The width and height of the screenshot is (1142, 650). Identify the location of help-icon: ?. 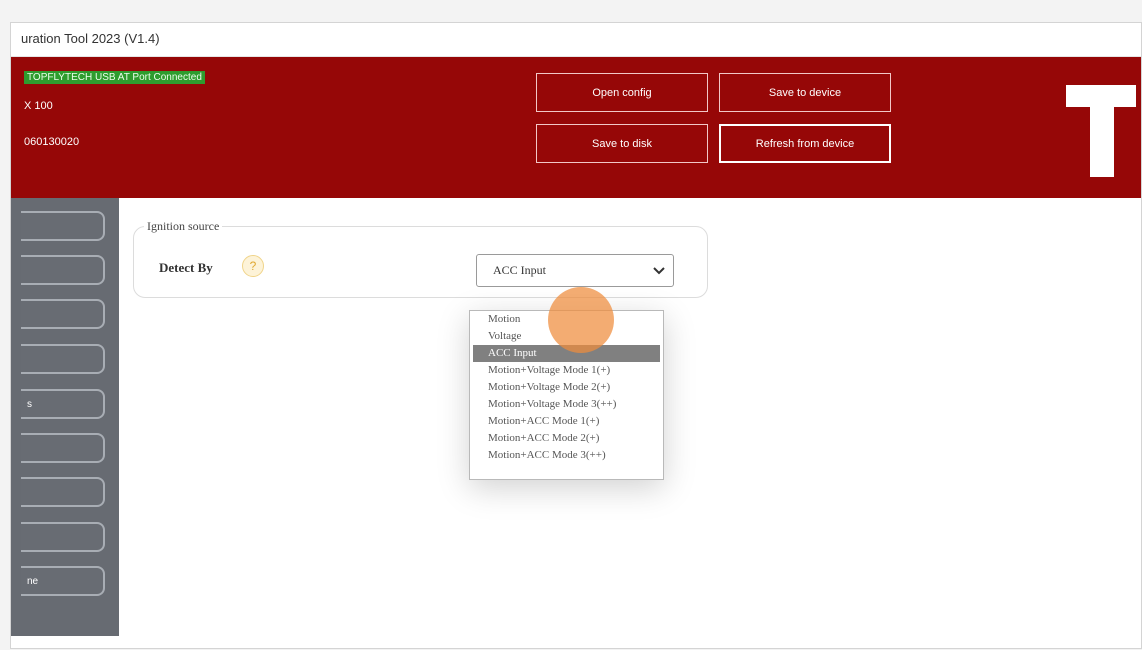
(253, 266).